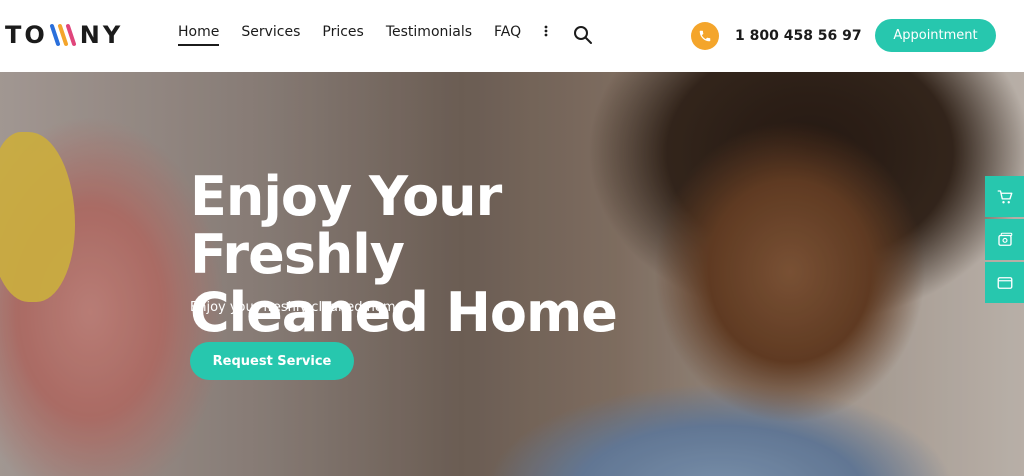 The image size is (1024, 476). What do you see at coordinates (270, 32) in the screenshot?
I see `nav-item-services: Services` at bounding box center [270, 32].